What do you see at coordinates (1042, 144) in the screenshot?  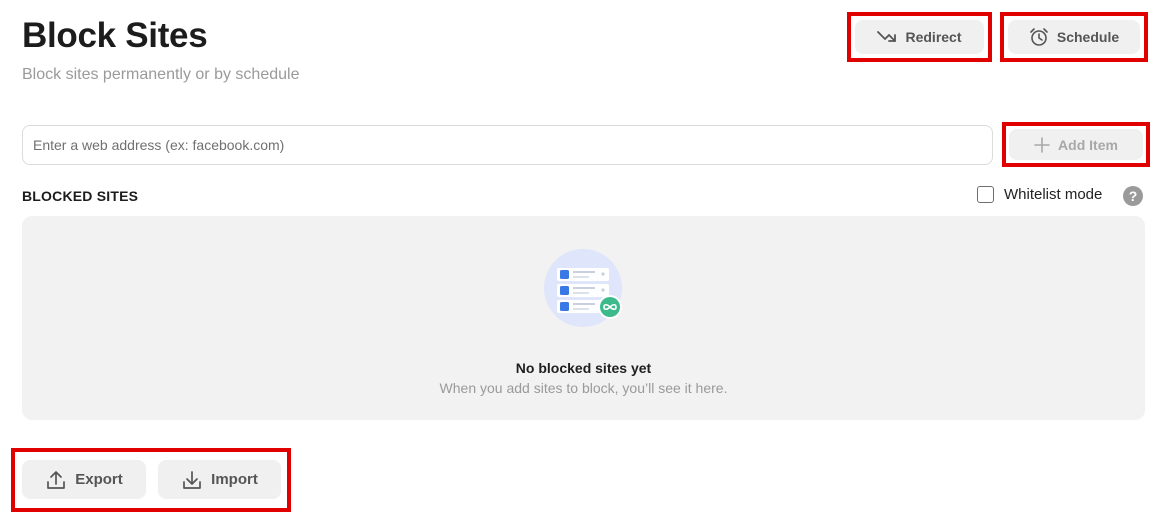 I see `plus-icon` at bounding box center [1042, 144].